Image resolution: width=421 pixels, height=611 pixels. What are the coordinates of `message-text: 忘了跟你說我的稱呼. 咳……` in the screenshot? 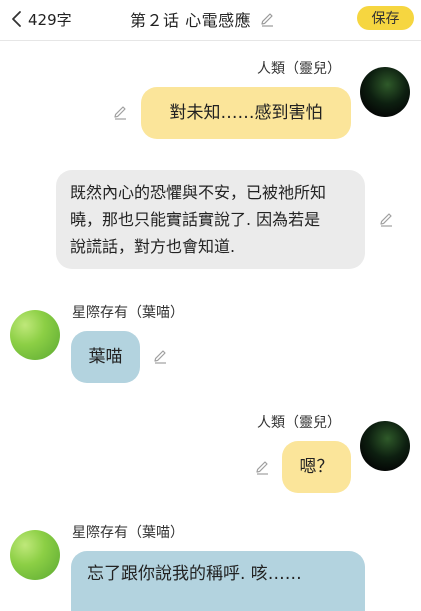 It's located at (194, 573).